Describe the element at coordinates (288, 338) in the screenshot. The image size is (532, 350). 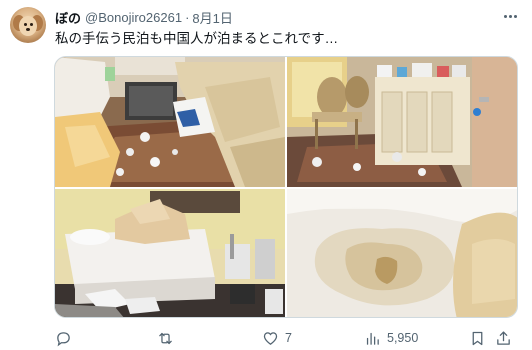
I see `like-count: 7` at that location.